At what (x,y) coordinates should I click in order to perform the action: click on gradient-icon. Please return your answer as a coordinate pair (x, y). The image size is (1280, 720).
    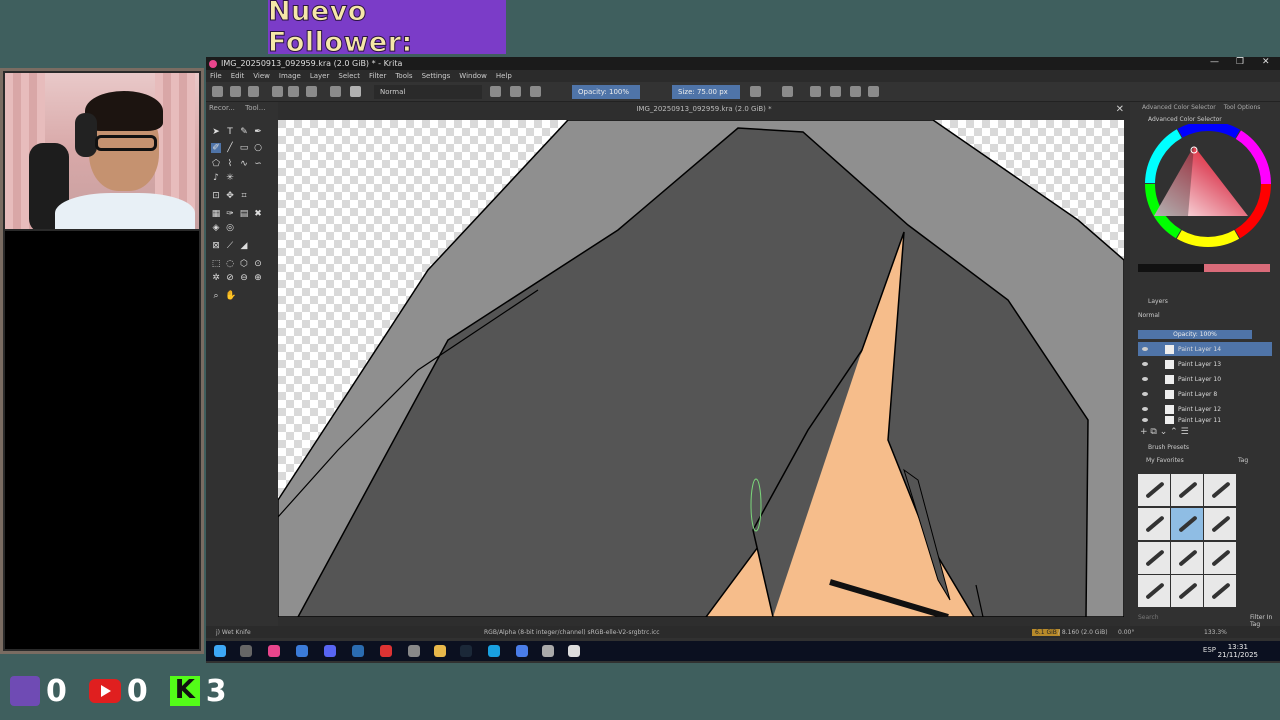
    Looking at the image, I should click on (277, 91).